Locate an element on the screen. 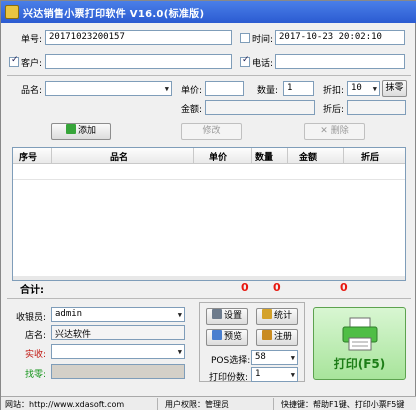  col-price: 单价 is located at coordinates (218, 158).